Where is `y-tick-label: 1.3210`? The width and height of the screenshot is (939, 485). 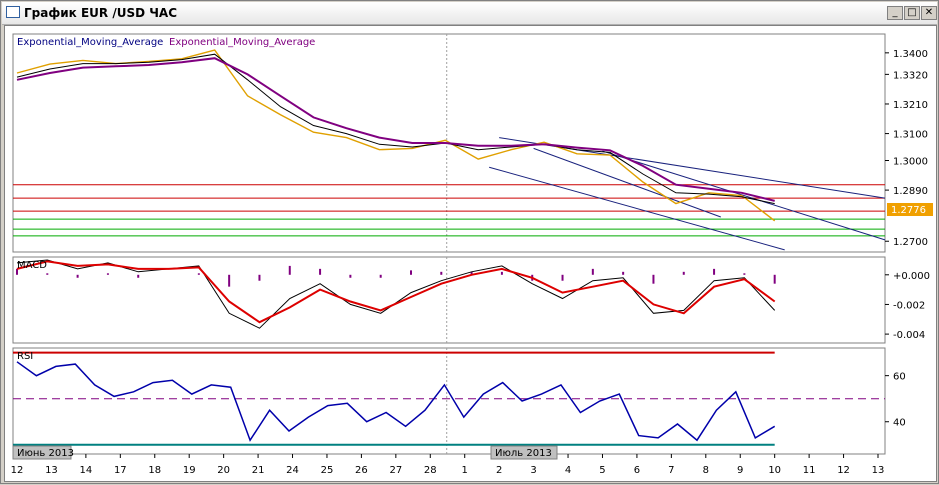
y-tick-label: 1.3210 is located at coordinates (910, 105).